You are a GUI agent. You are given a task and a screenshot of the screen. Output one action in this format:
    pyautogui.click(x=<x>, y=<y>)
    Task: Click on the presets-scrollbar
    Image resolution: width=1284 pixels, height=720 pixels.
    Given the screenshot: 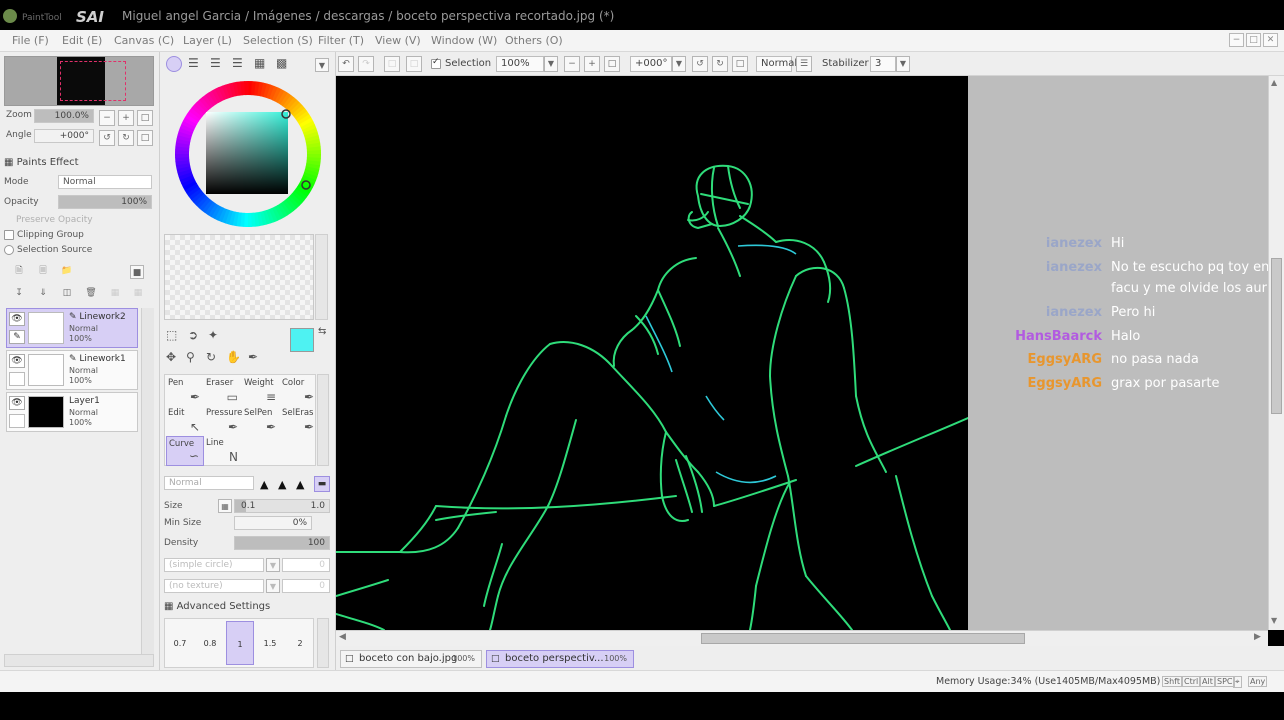 What is the action you would take?
    pyautogui.click(x=323, y=643)
    